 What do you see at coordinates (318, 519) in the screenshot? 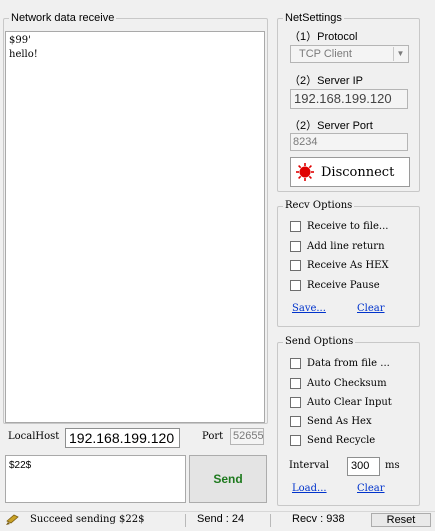
I see `recv-count: Recv : 938` at bounding box center [318, 519].